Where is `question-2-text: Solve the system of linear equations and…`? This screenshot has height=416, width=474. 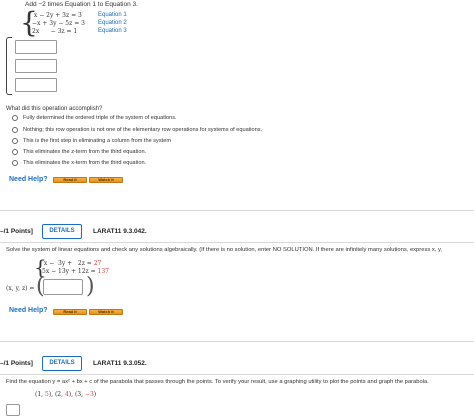 question-2-text: Solve the system of linear equations and… is located at coordinates (224, 250).